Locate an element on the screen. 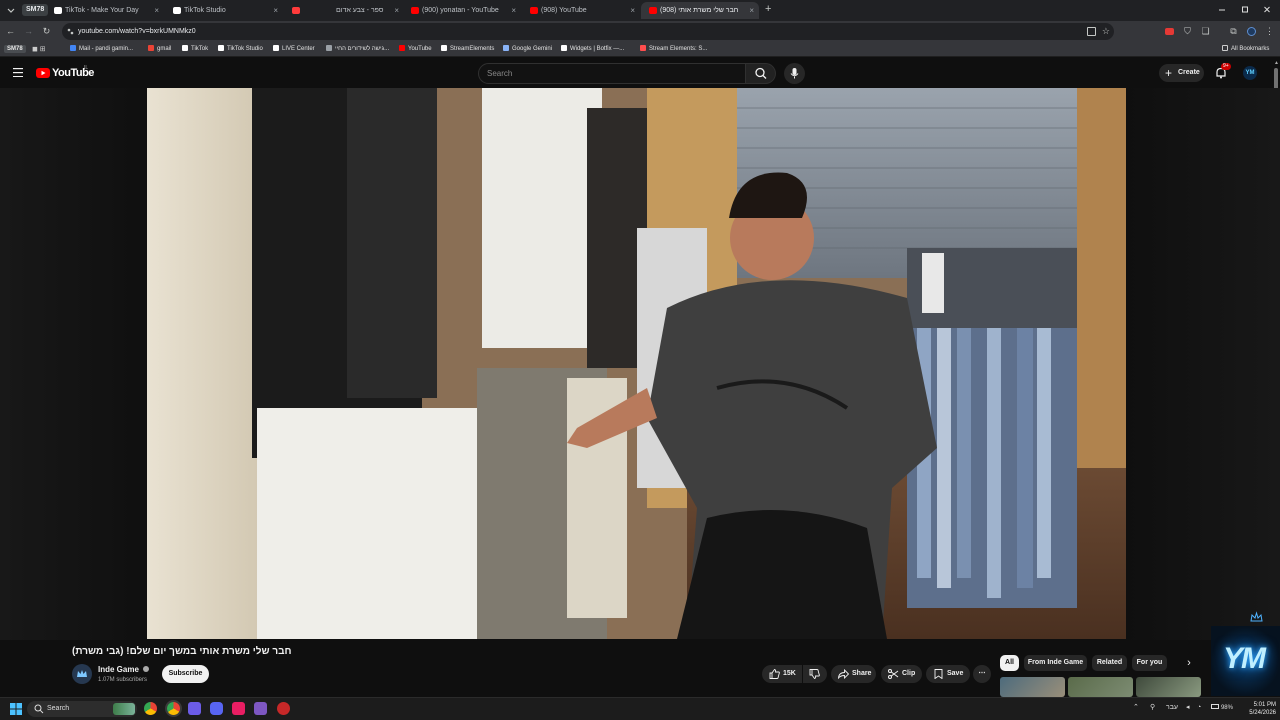 Image resolution: width=1280 pixels, height=720 pixels. shield-extension-icon: ⛉ is located at coordinates (1187, 31).